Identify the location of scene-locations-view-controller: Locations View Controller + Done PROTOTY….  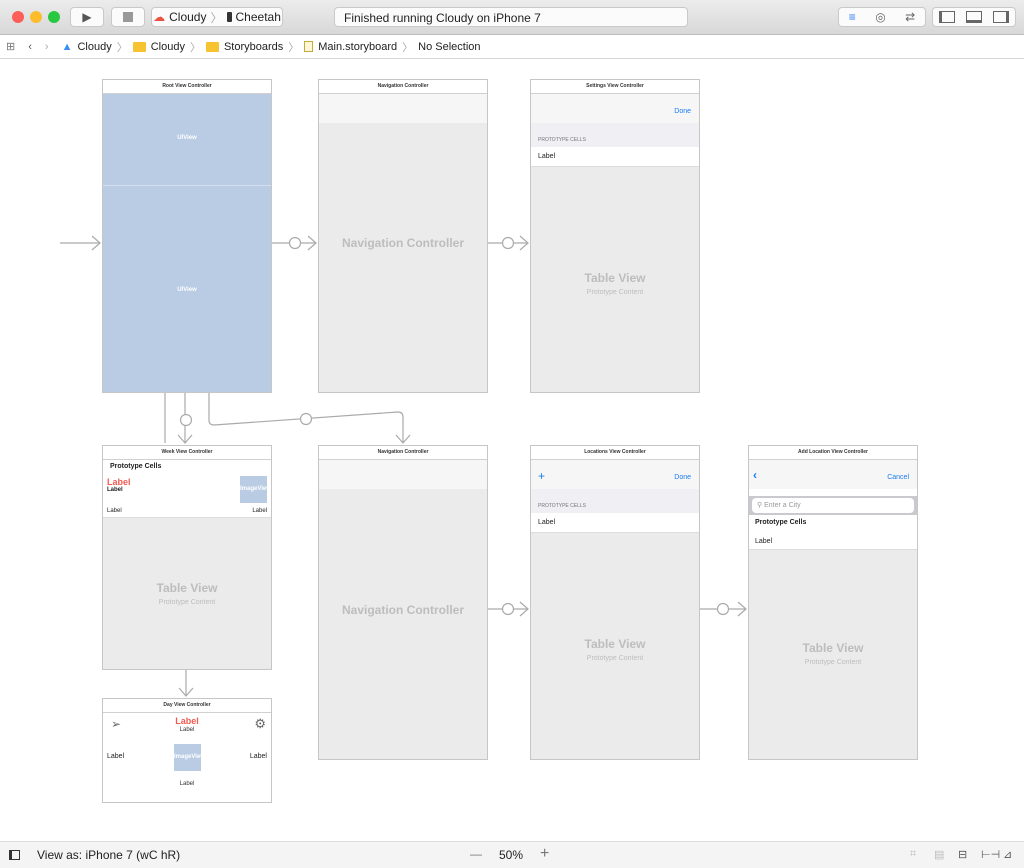
(615, 602).